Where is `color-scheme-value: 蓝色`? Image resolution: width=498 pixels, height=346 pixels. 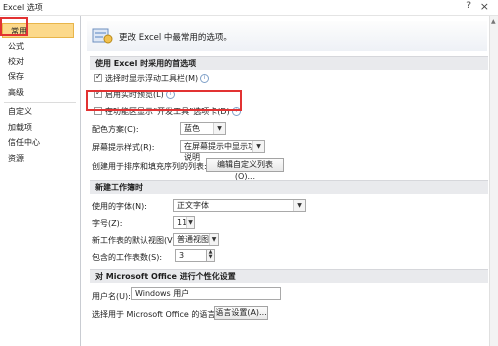
color-scheme-value: 蓝色 is located at coordinates (192, 128).